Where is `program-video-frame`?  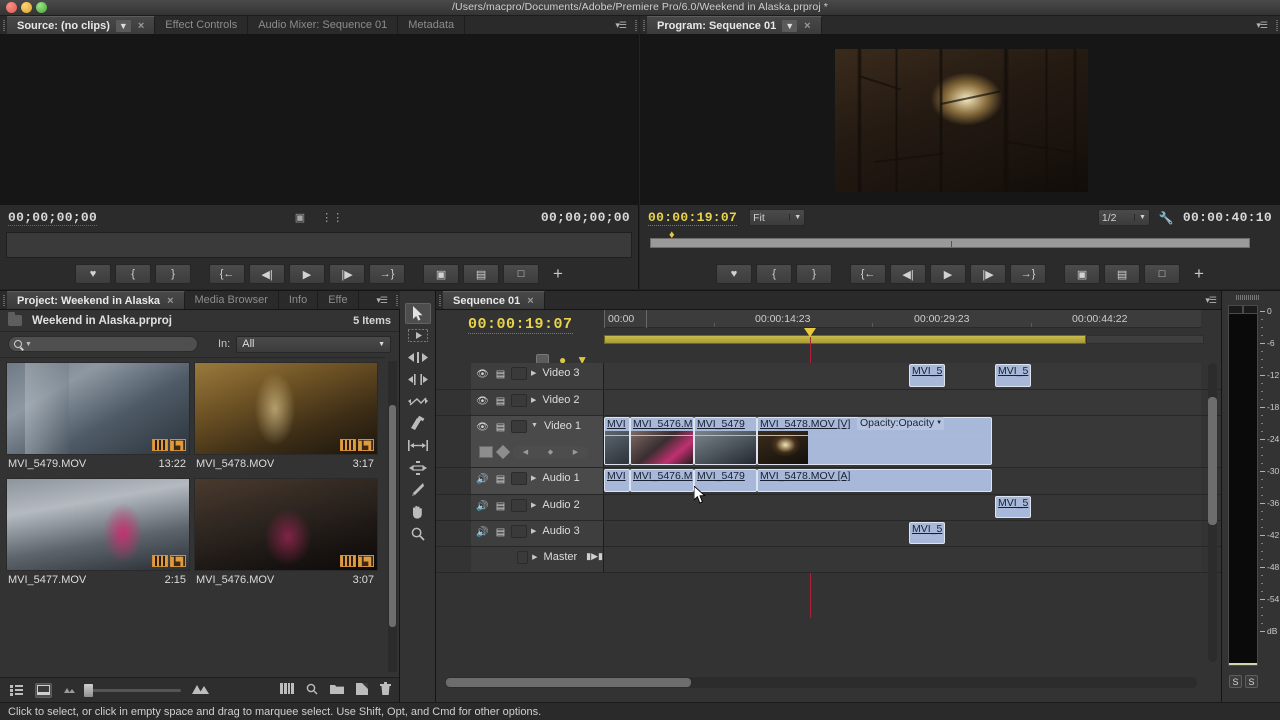
program-video-frame is located at coordinates (961, 120).